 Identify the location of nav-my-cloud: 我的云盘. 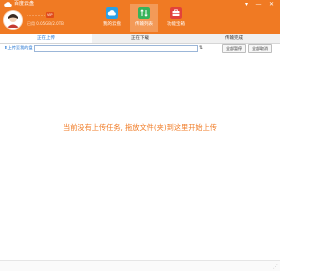
(112, 18).